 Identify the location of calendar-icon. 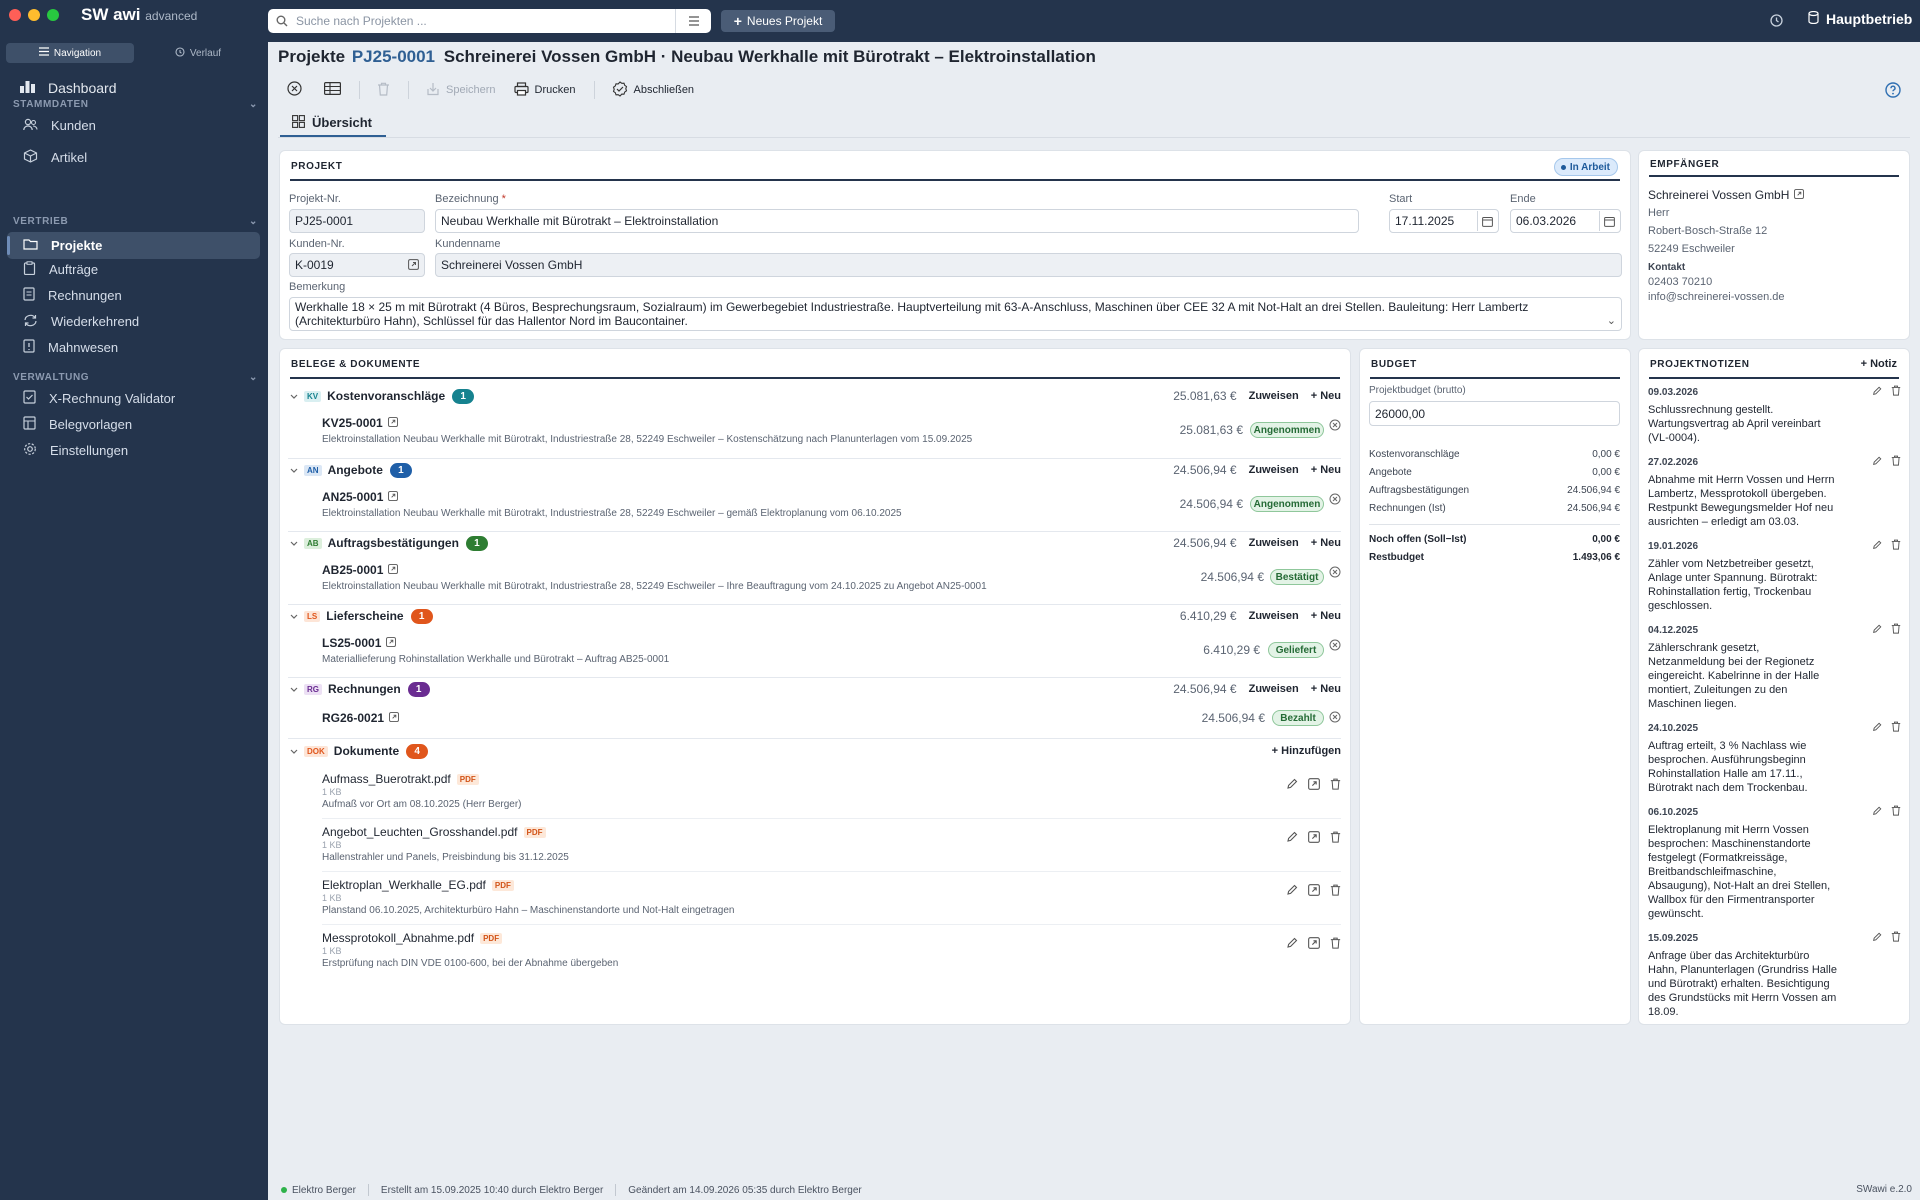
(1487, 221).